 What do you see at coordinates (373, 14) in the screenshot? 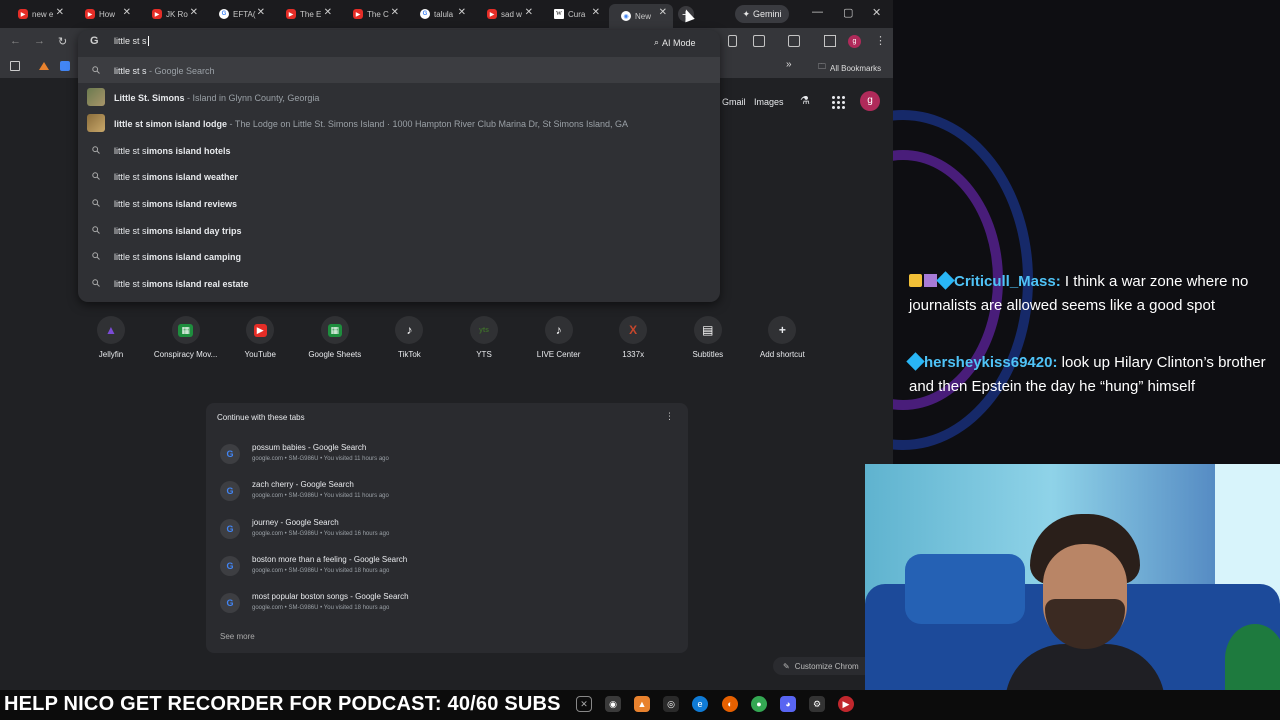
I see `tab: ▶ The C ✕` at bounding box center [373, 14].